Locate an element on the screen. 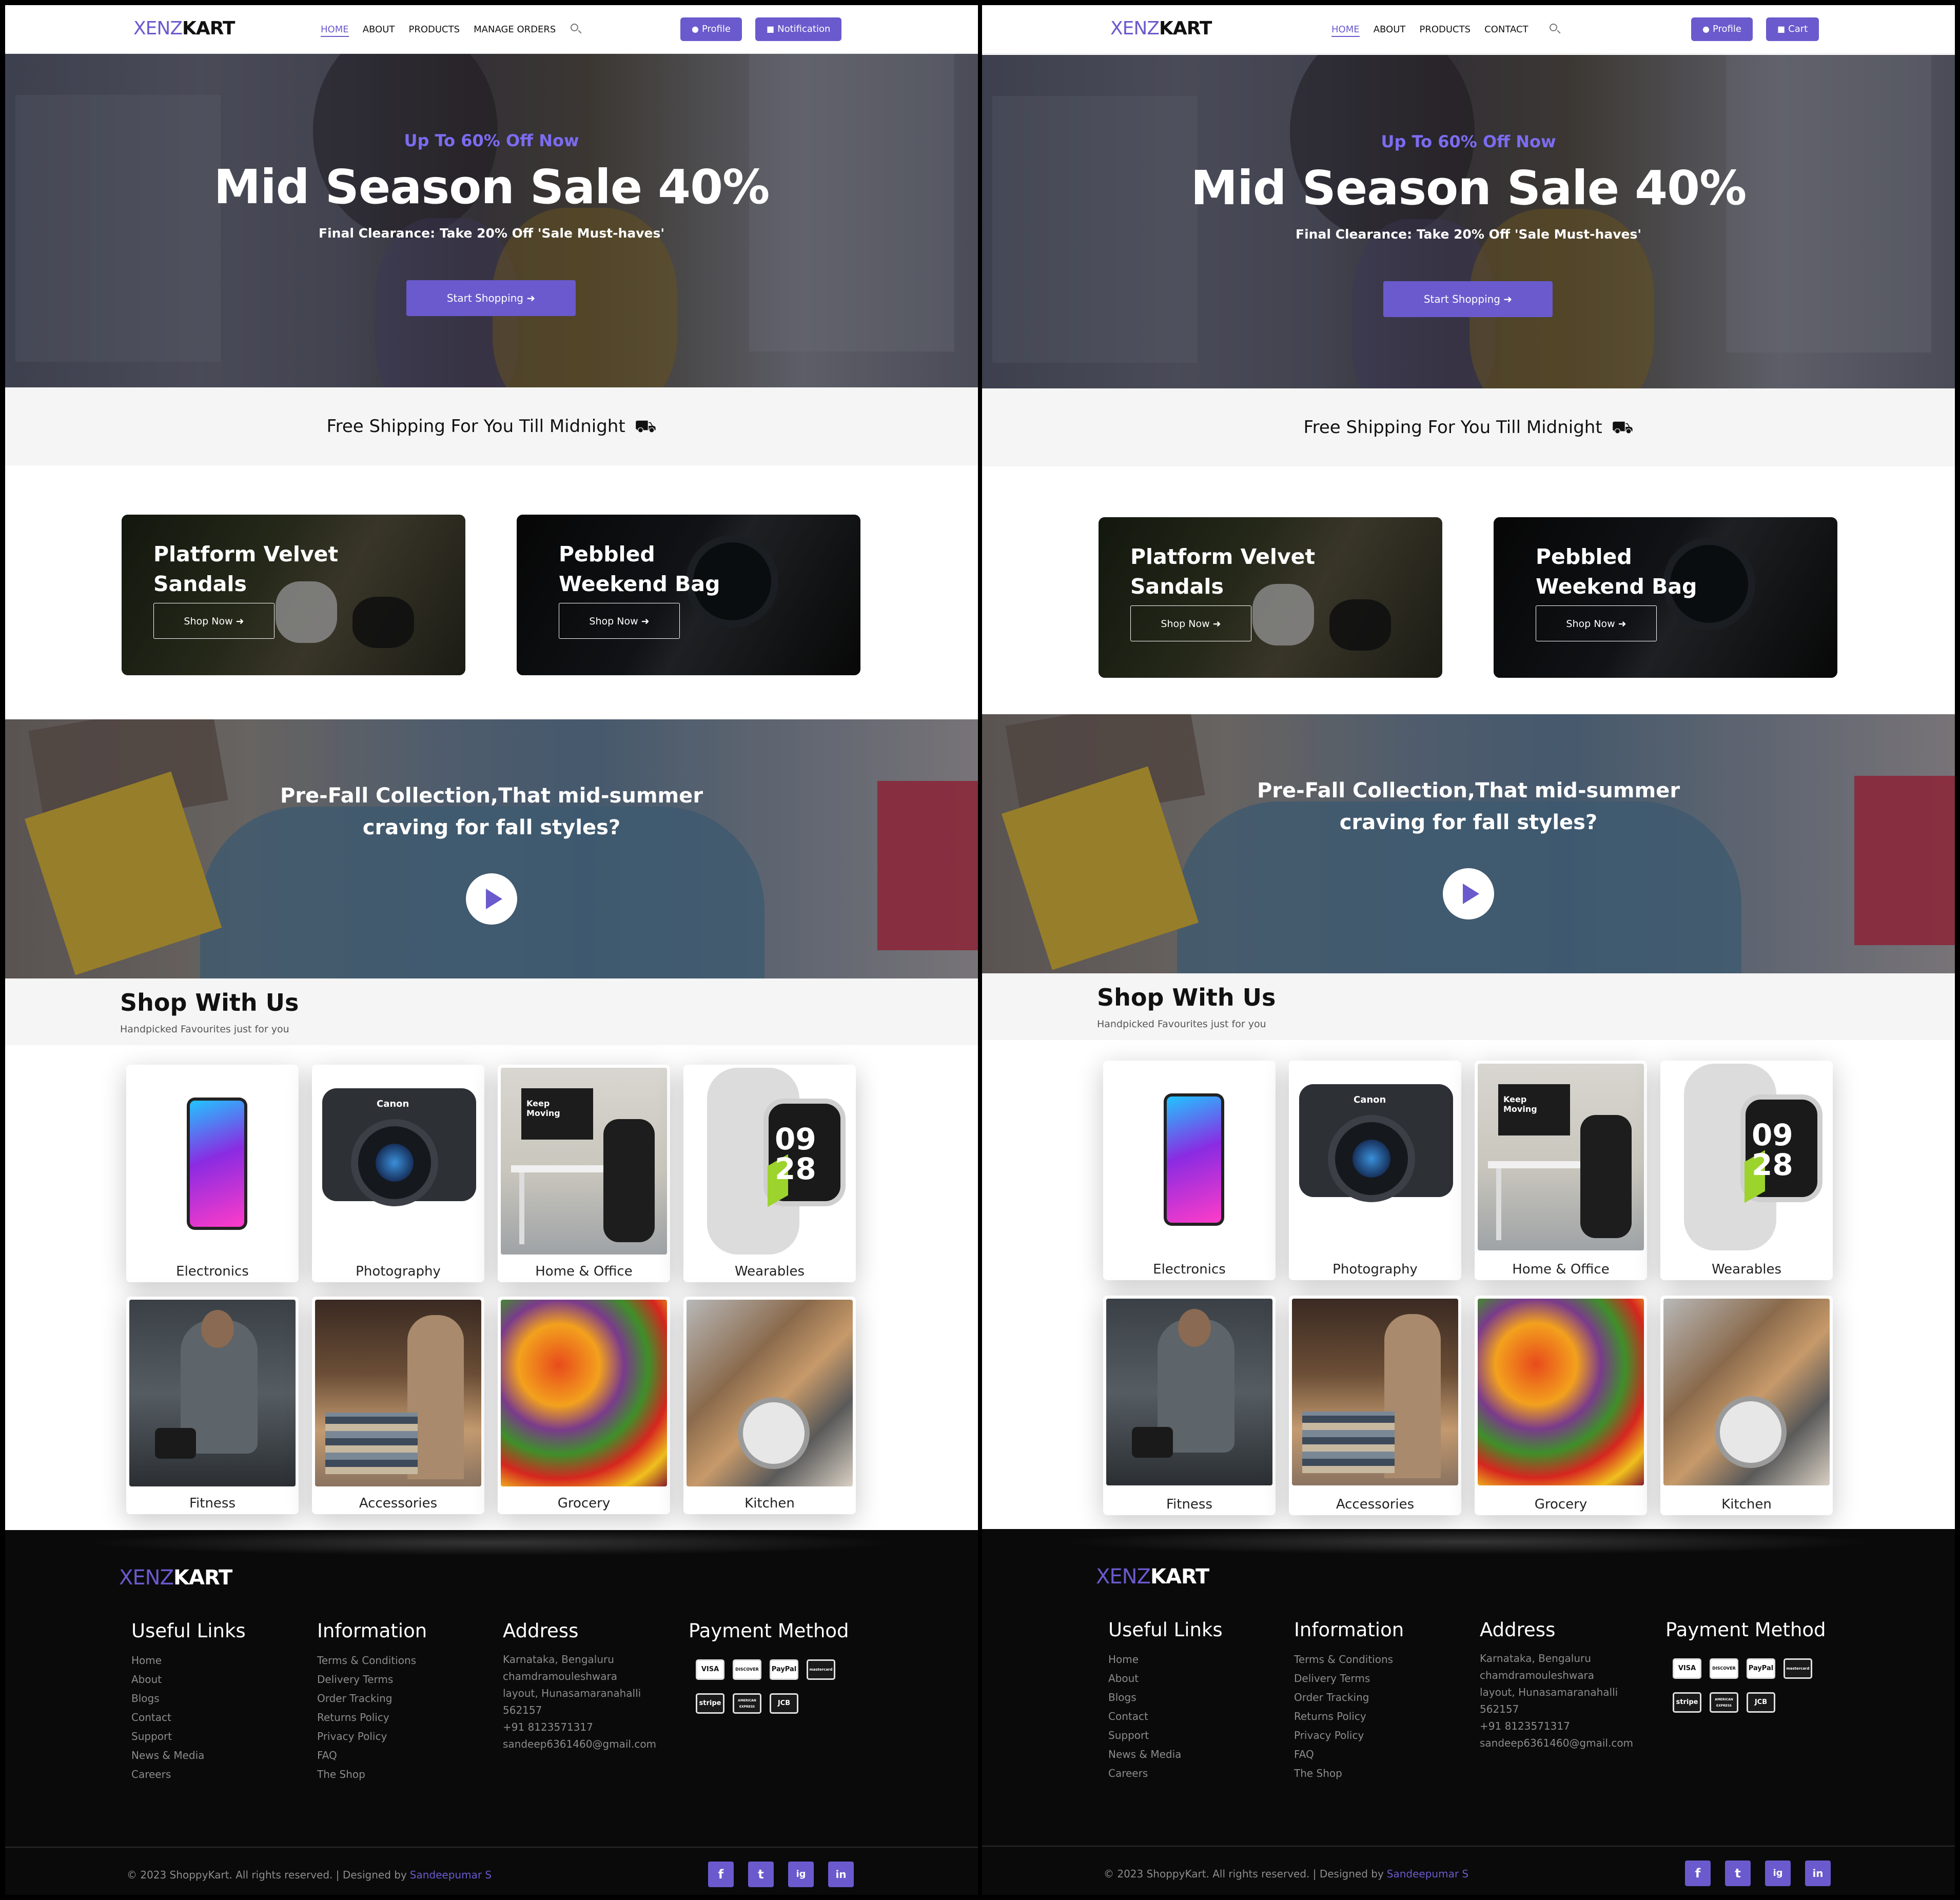 The image size is (1960, 1900). promo-title: Platform Velvet Sandals is located at coordinates (246, 569).